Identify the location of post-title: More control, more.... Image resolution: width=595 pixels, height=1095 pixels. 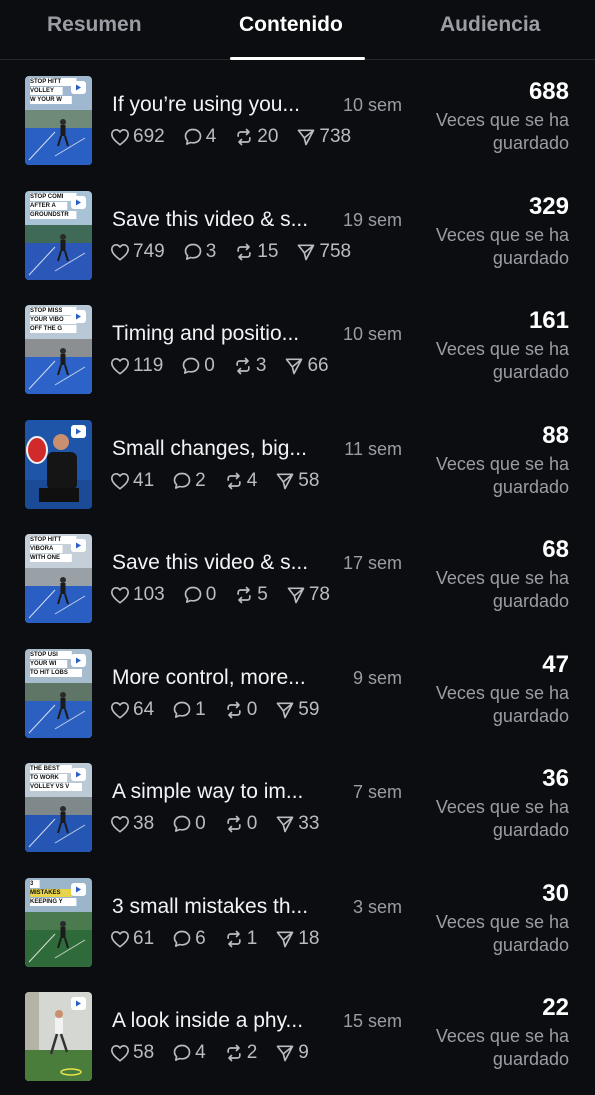
(209, 677).